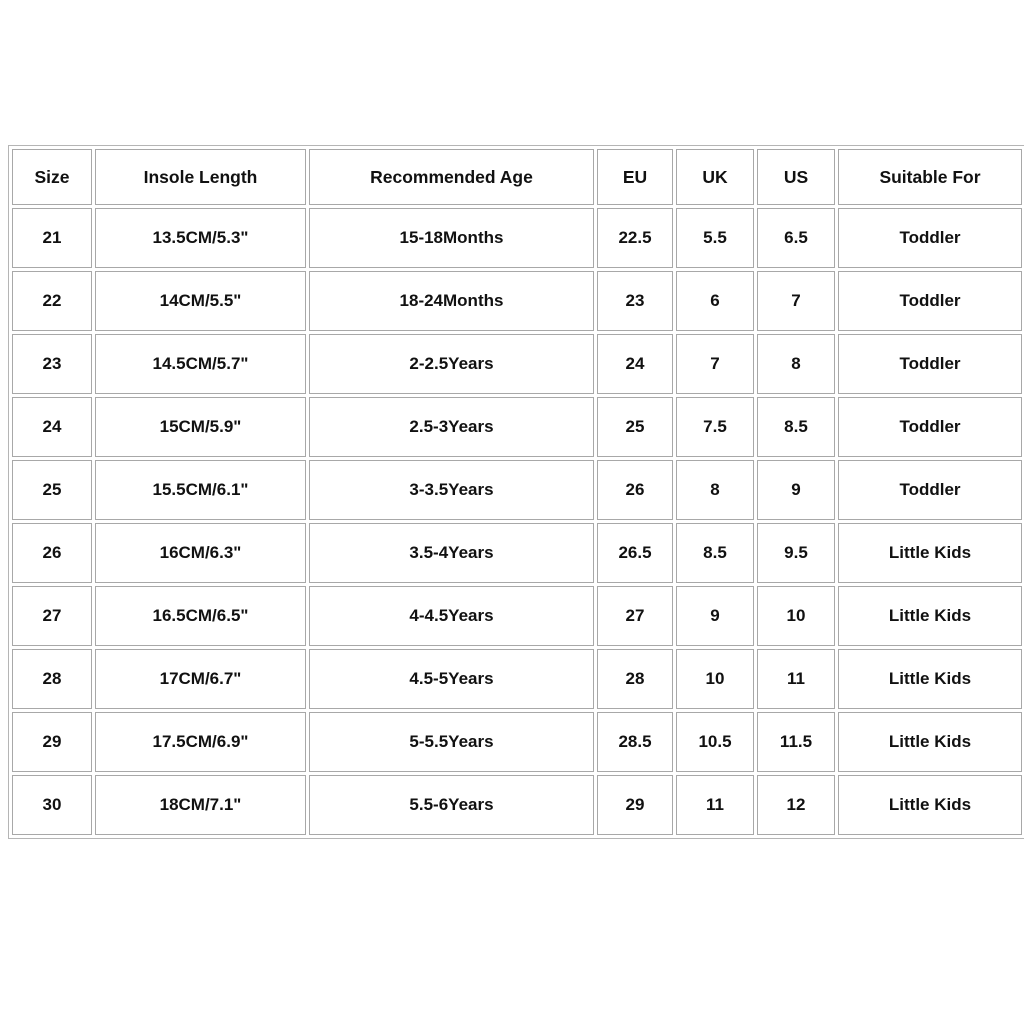 The height and width of the screenshot is (1024, 1024). What do you see at coordinates (635, 553) in the screenshot?
I see `cell-eu: 26.5` at bounding box center [635, 553].